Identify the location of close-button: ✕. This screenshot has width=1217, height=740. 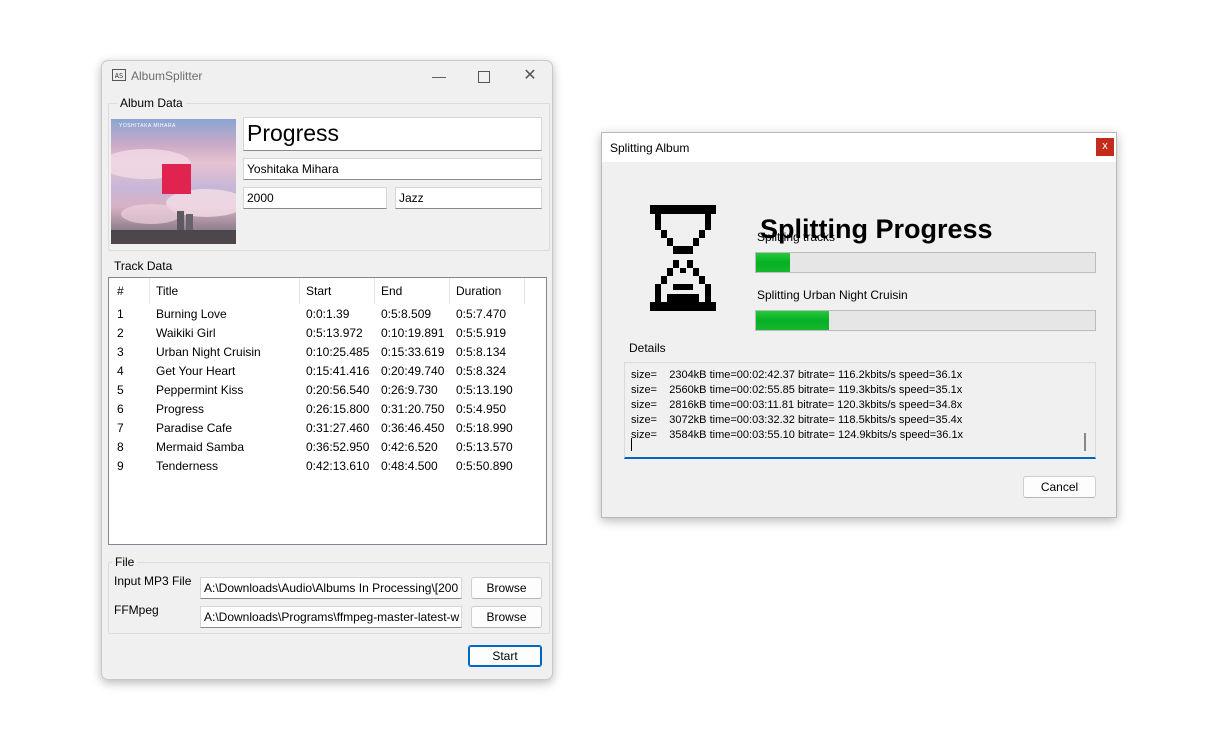
(530, 76).